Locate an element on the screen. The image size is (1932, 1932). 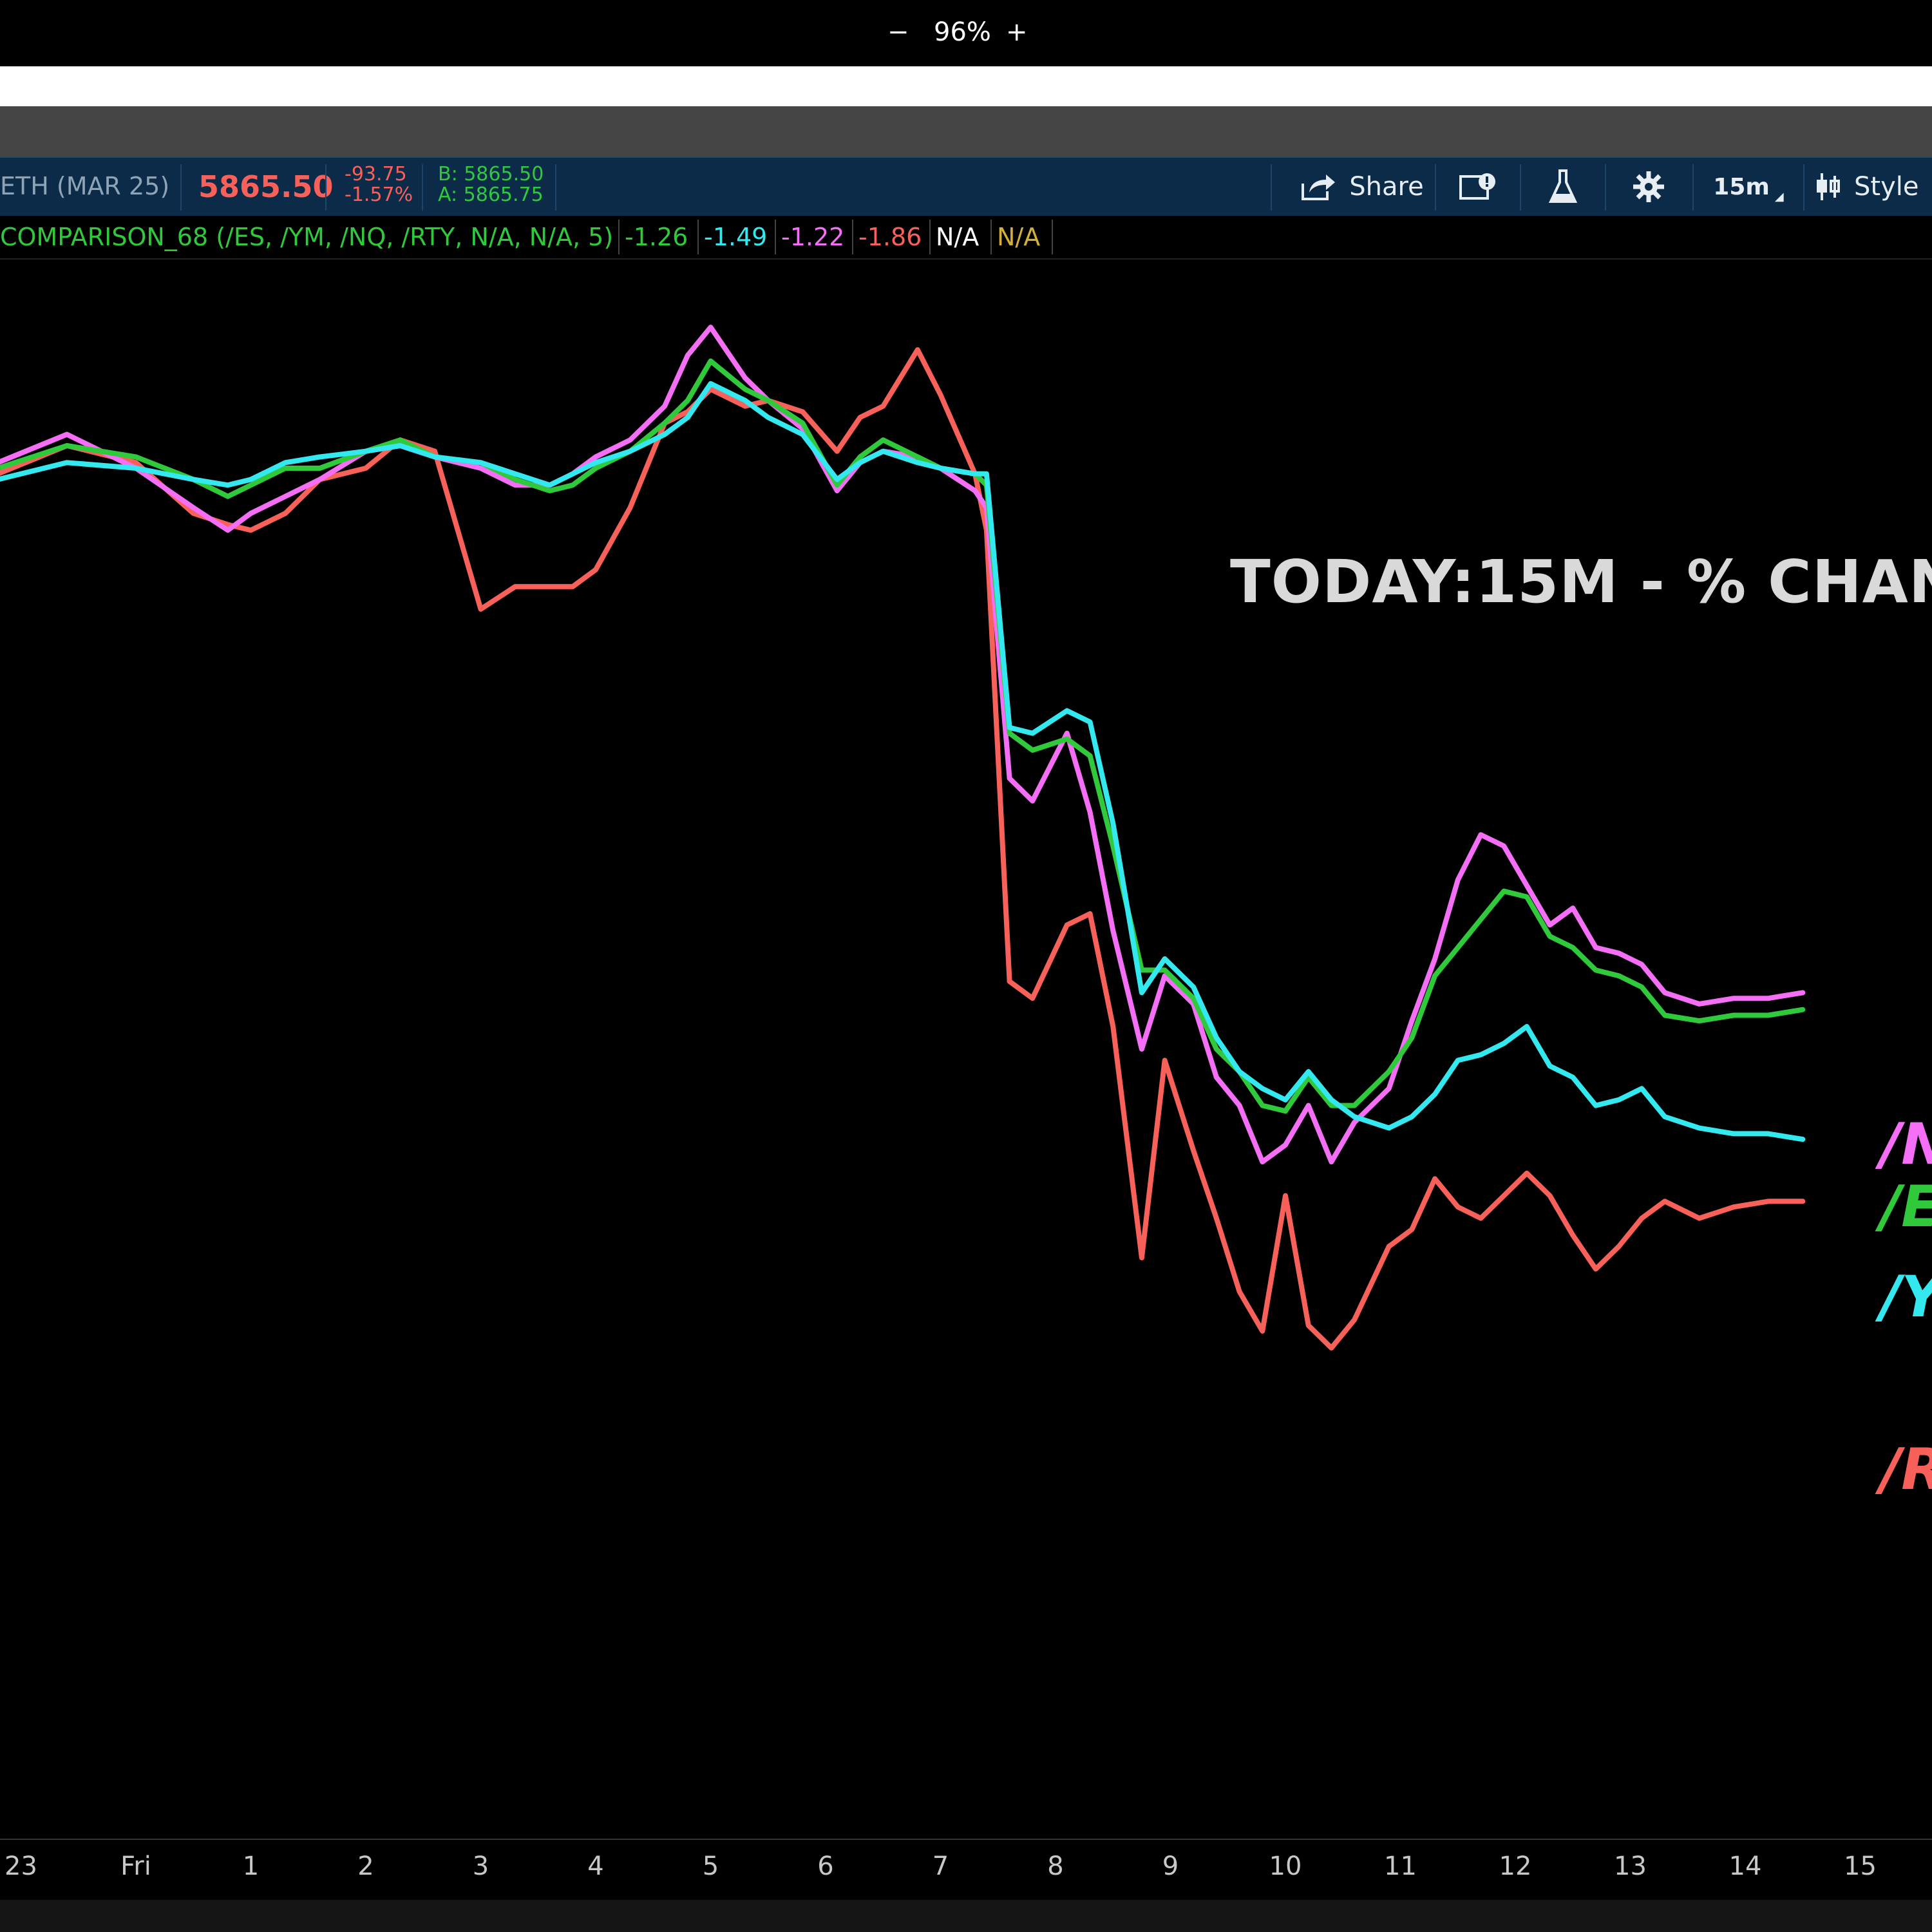
style-button: Style is located at coordinates (1872, 187).